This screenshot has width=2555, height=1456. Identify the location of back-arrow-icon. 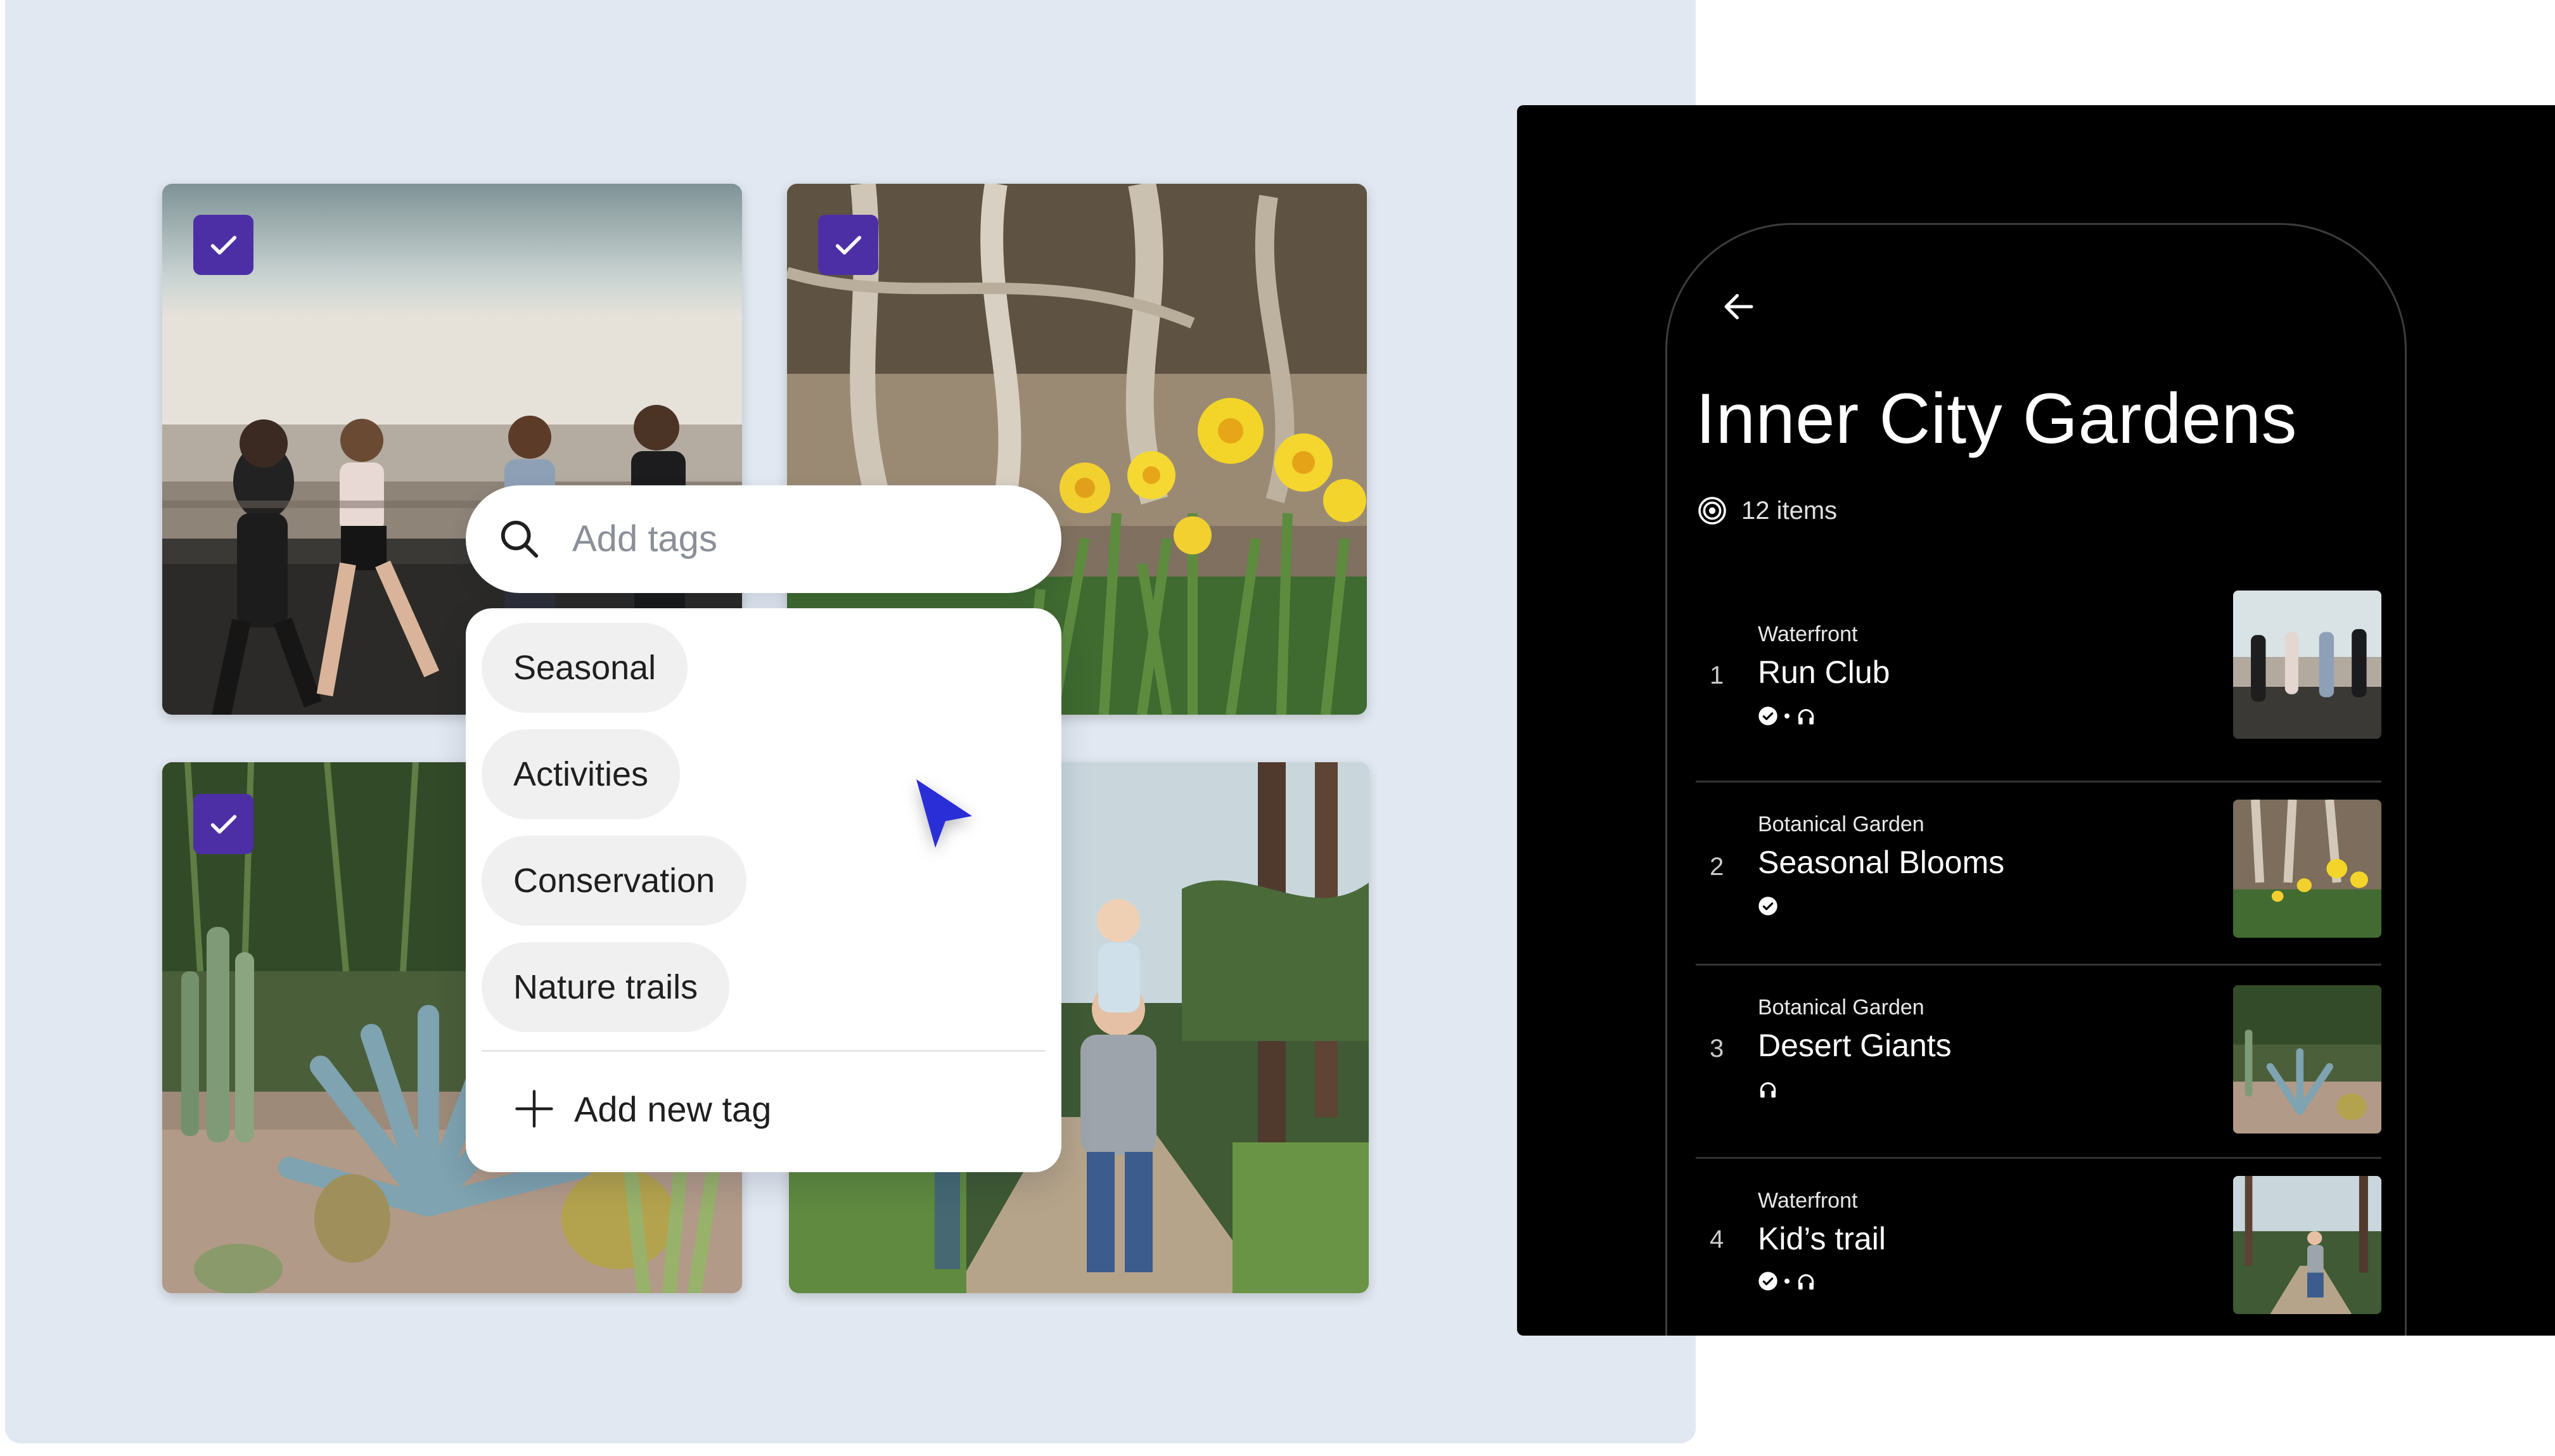
(1739, 307).